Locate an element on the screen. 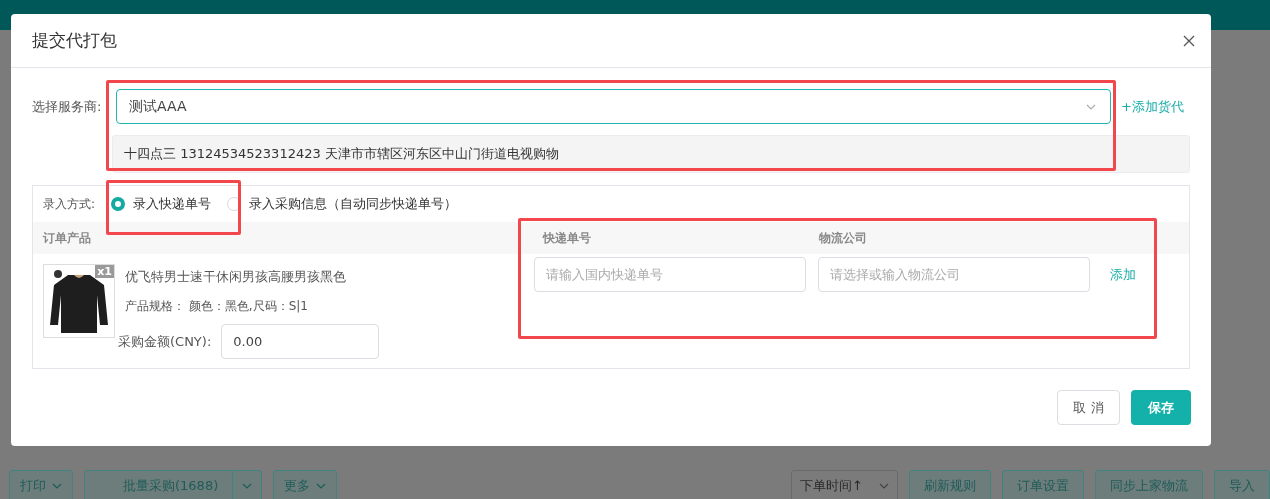 This screenshot has width=1270, height=499. batch-purchase-button: 批量采购(1688) is located at coordinates (159, 485).